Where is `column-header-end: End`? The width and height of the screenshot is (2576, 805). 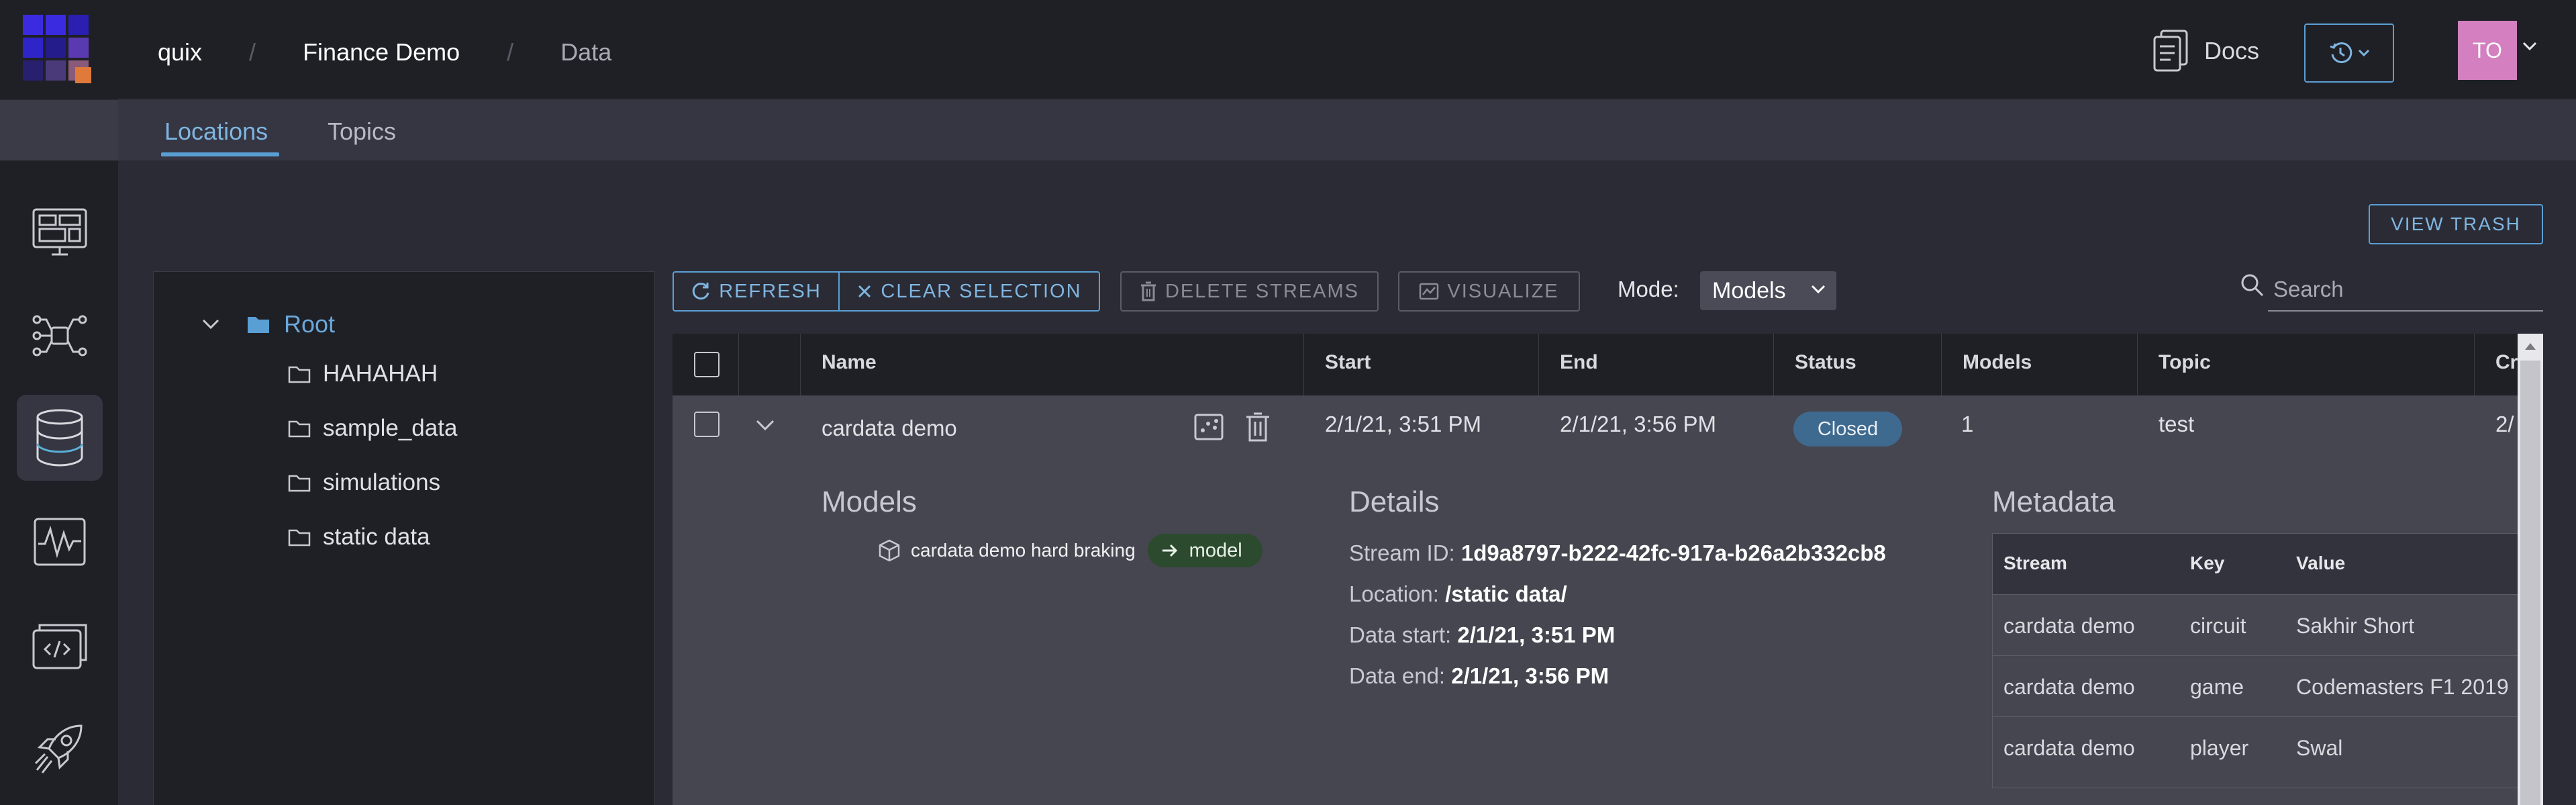 column-header-end: End is located at coordinates (1579, 362).